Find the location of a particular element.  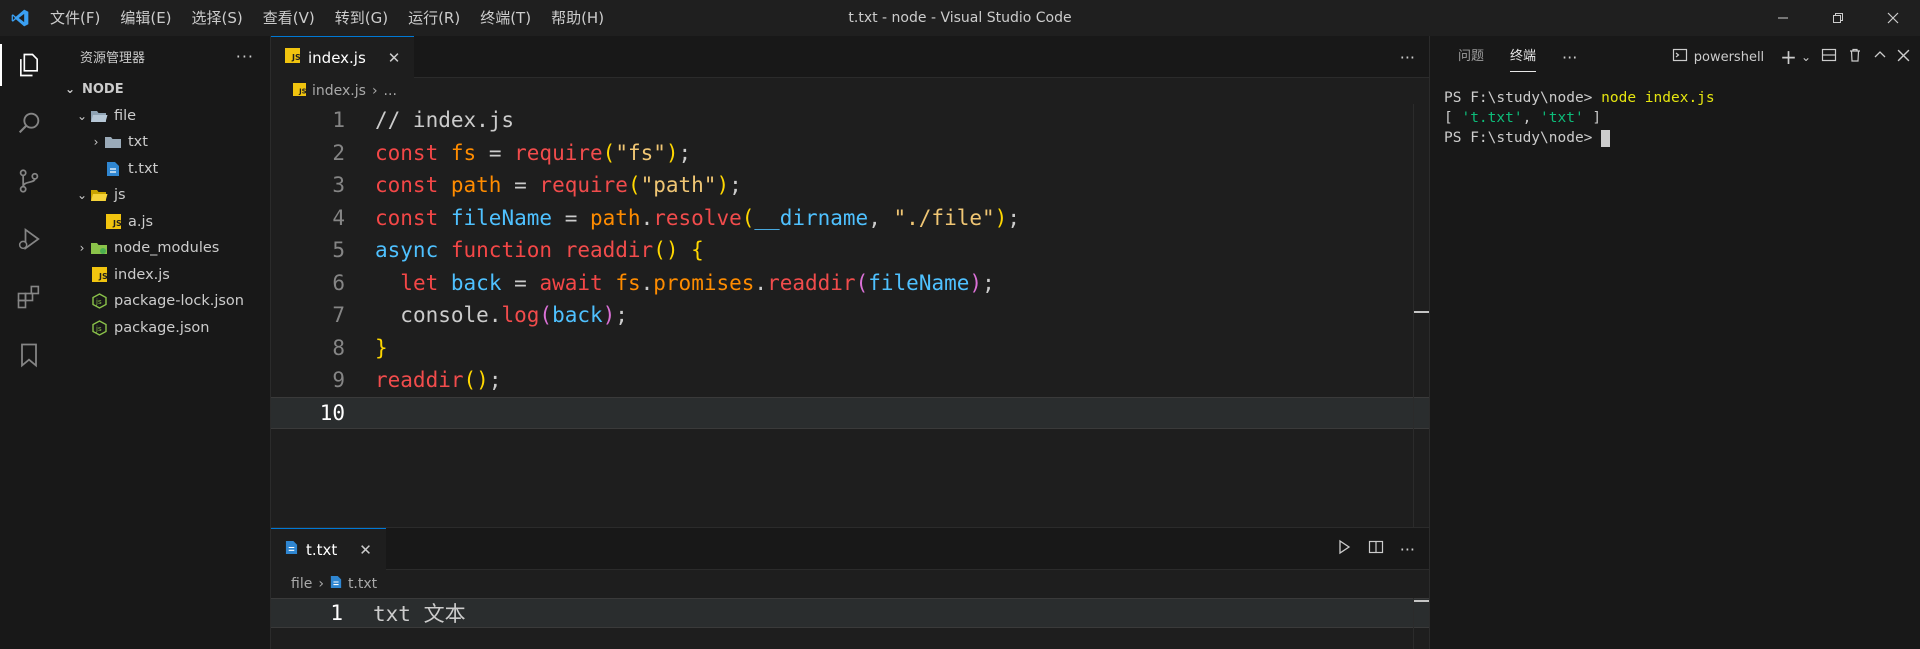

tree-item-file: ⌄ file is located at coordinates (164, 116).